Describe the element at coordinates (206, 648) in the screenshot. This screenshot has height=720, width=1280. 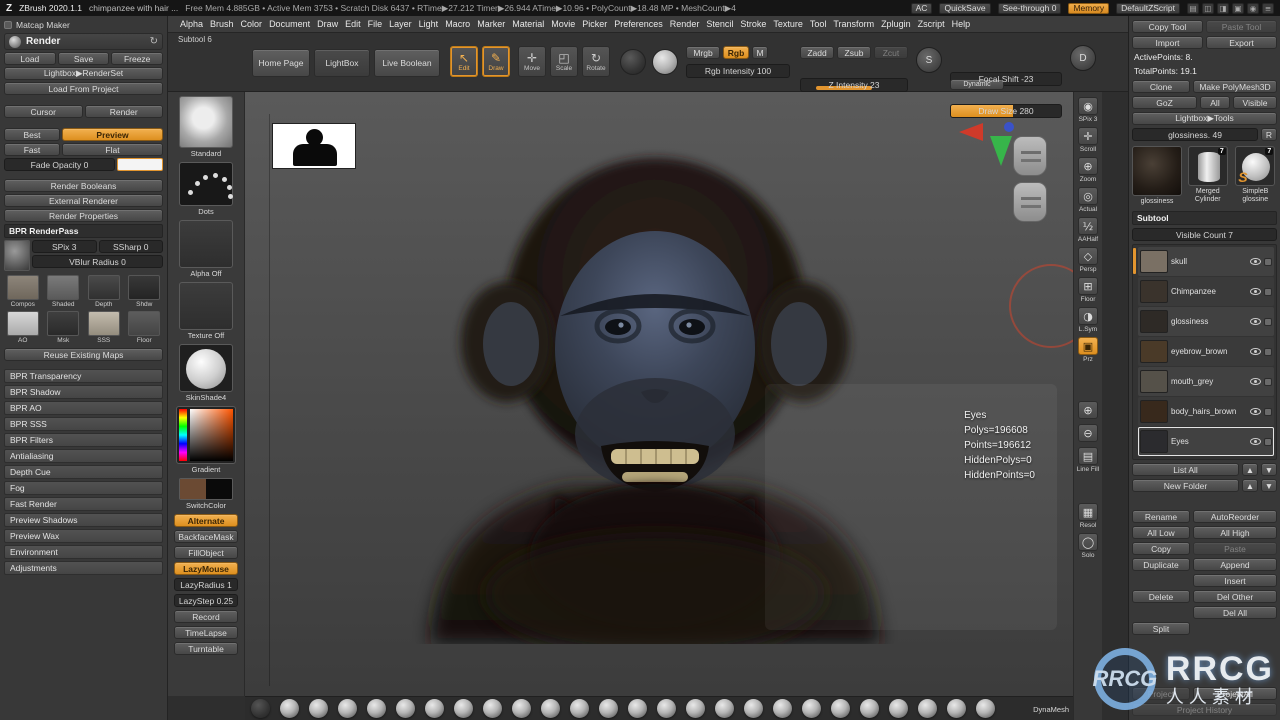
I see `turntable-button: Turntable` at that location.